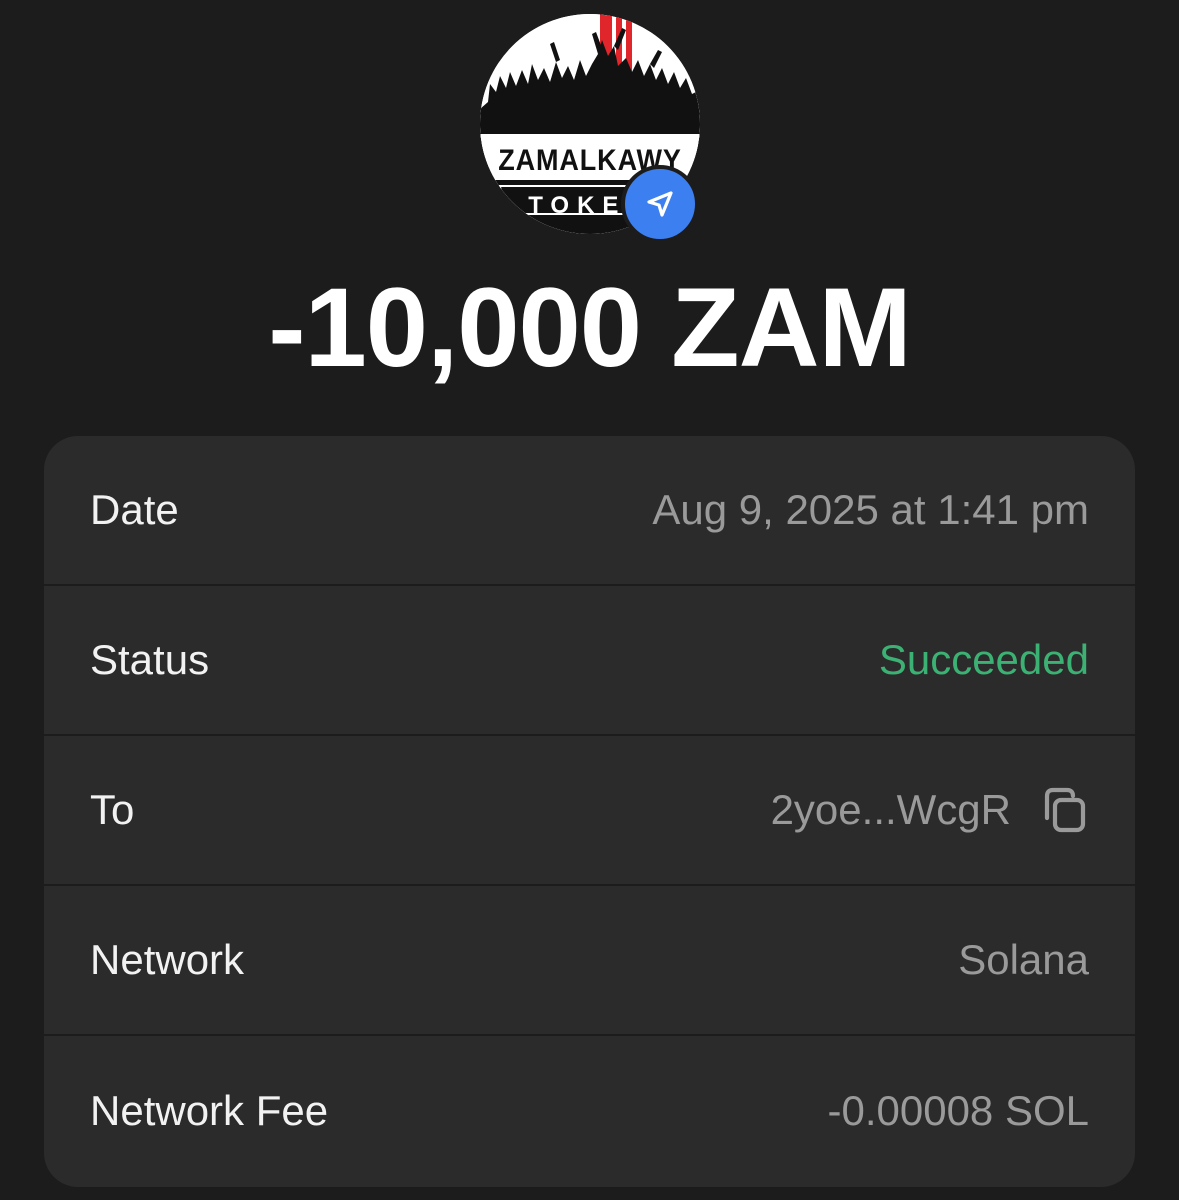  I want to click on send-arrow-icon, so click(660, 204).